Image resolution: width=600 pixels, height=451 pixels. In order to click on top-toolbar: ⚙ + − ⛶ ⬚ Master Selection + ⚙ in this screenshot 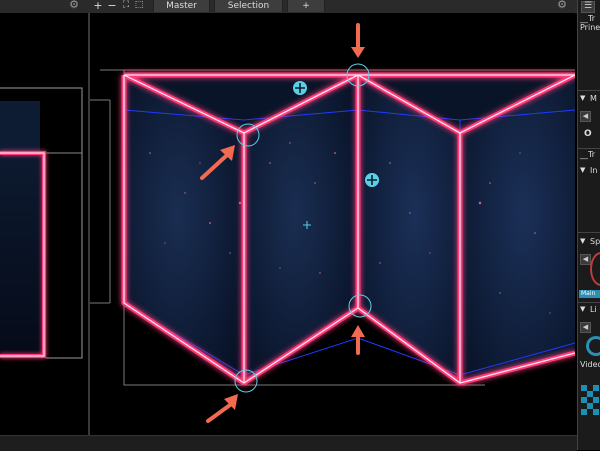, I will do `click(300, 7)`.